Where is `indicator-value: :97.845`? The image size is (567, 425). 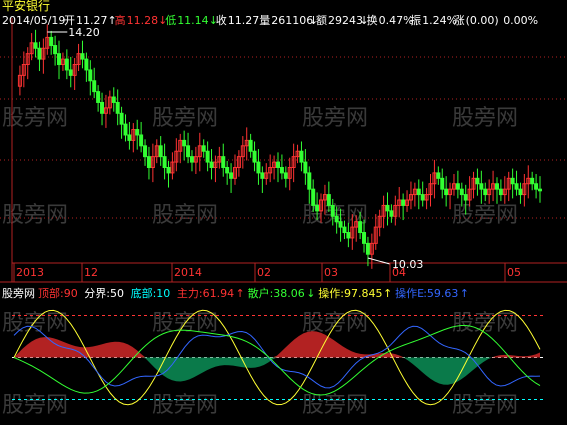
indicator-value: :97.845 is located at coordinates (361, 293).